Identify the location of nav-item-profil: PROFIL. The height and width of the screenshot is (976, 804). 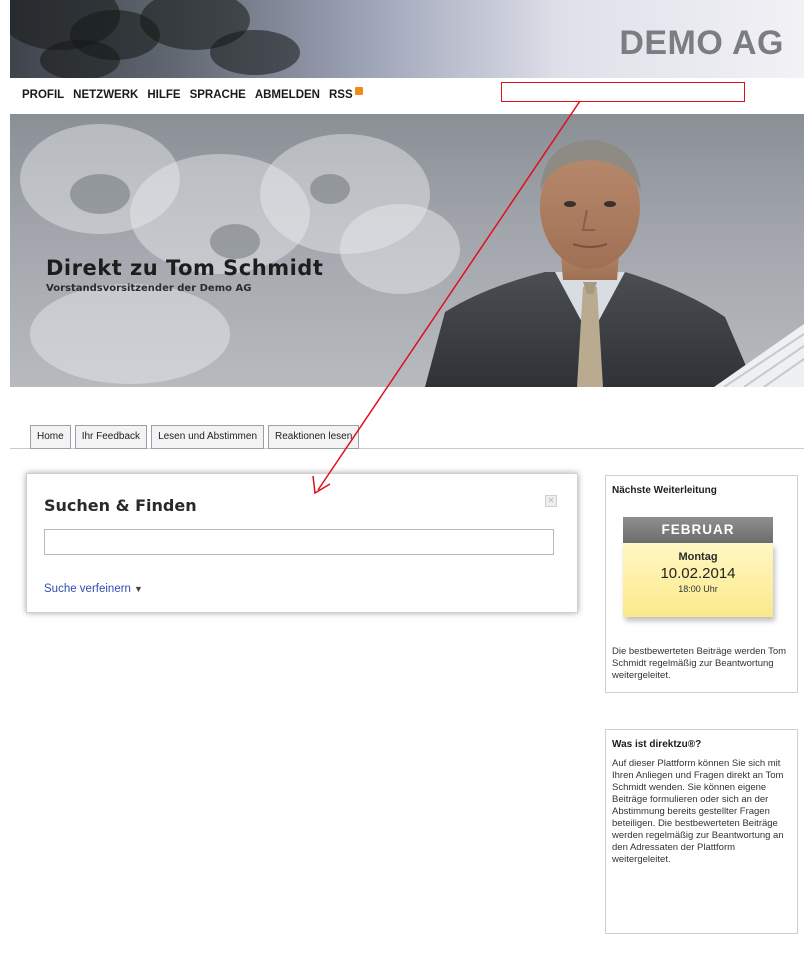
(43, 95).